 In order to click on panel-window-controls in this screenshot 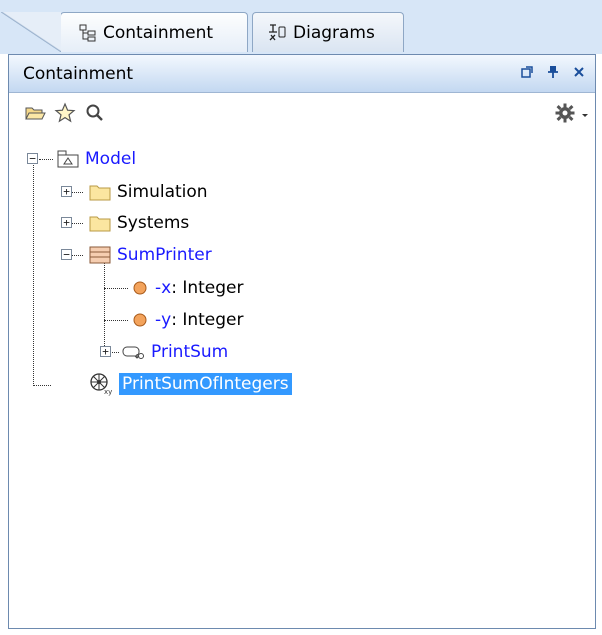, I will do `click(553, 74)`.